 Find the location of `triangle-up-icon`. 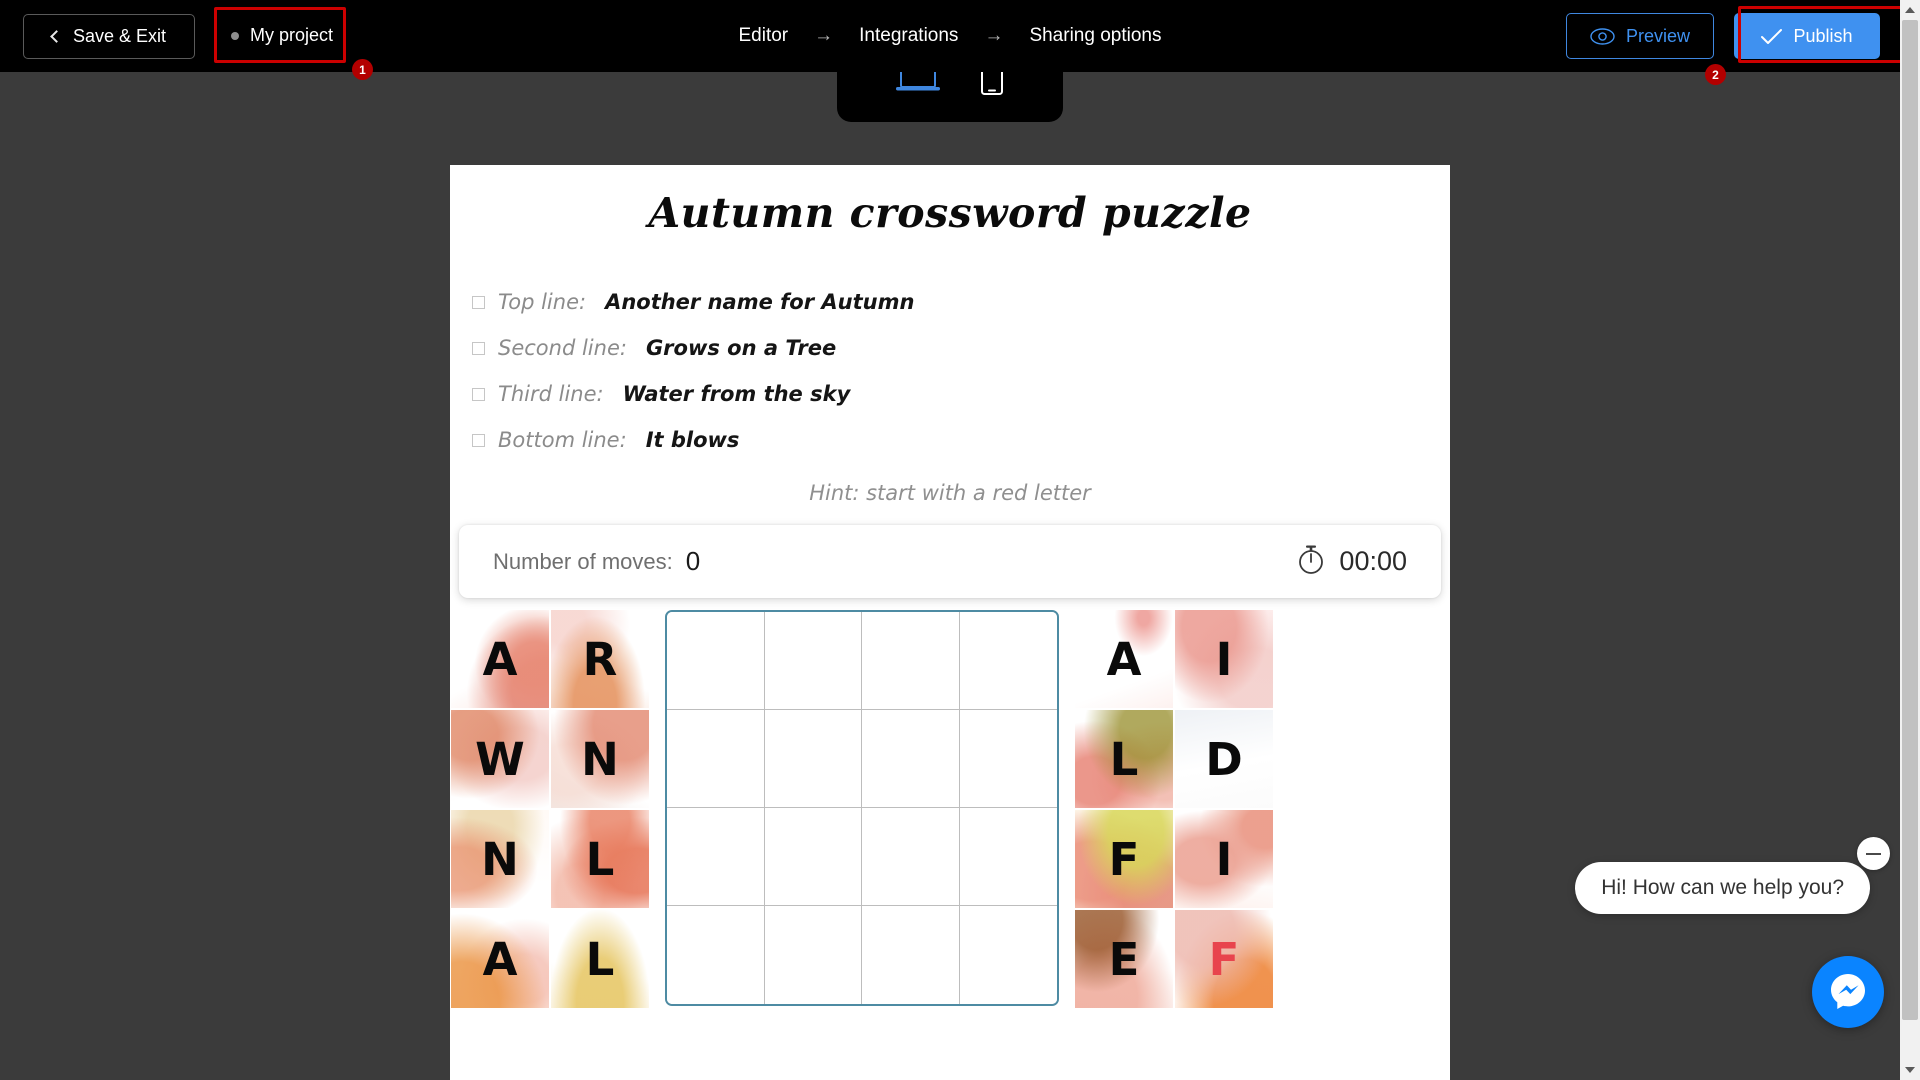

triangle-up-icon is located at coordinates (1910, 10).